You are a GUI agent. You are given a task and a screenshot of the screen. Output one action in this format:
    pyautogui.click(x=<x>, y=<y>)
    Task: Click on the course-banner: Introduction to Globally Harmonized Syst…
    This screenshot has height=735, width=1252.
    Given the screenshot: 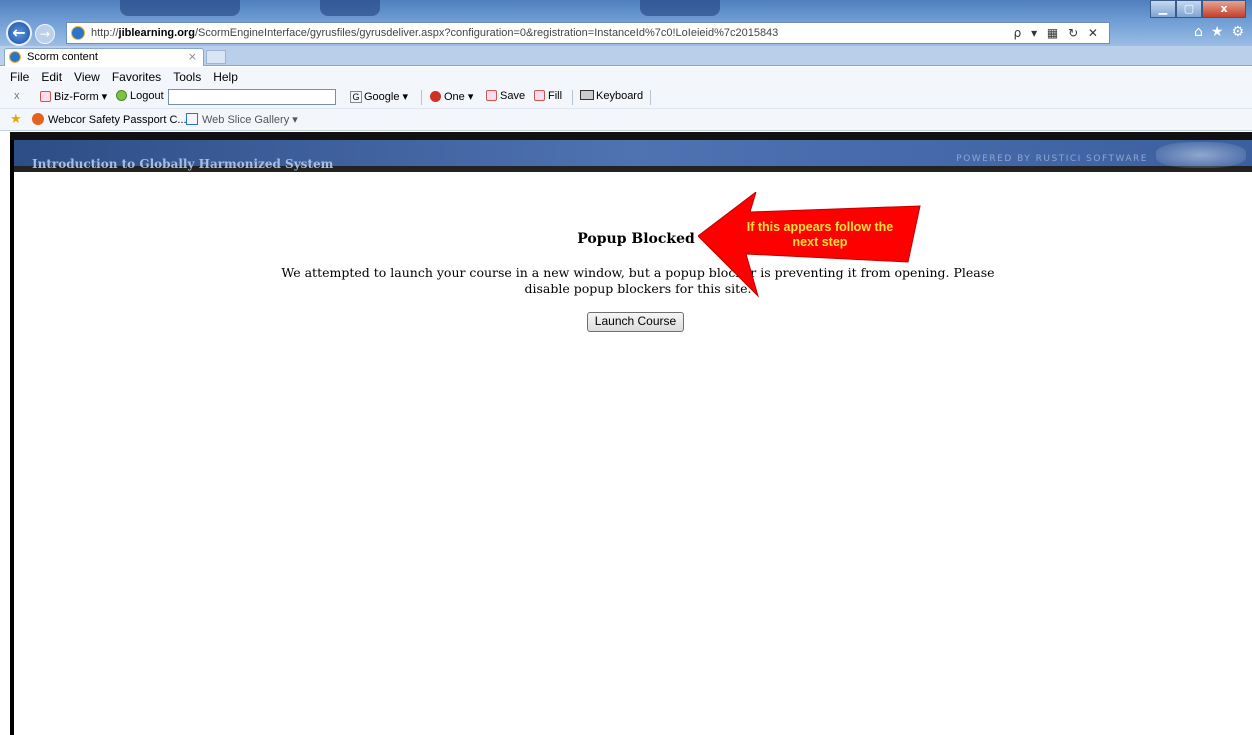 What is the action you would take?
    pyautogui.click(x=633, y=156)
    